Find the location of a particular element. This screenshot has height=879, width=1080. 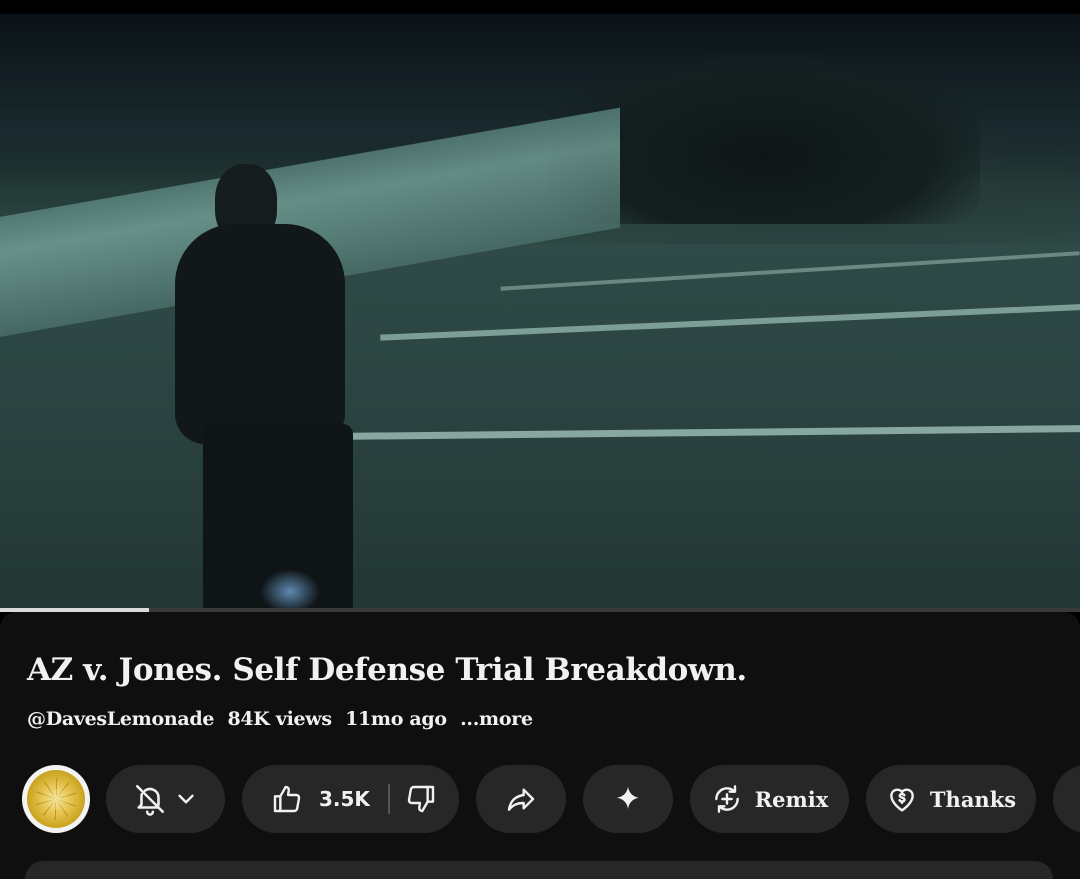

lemon-logo is located at coordinates (56, 799).